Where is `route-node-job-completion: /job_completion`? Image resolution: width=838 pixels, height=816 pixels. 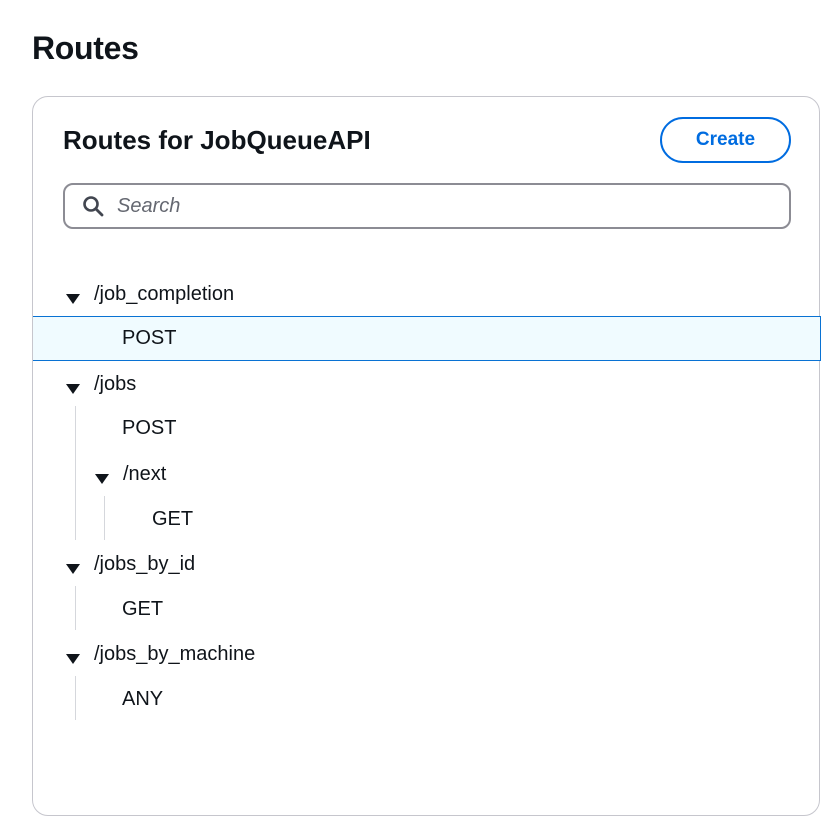
route-node-job-completion: /job_completion is located at coordinates (266, 294).